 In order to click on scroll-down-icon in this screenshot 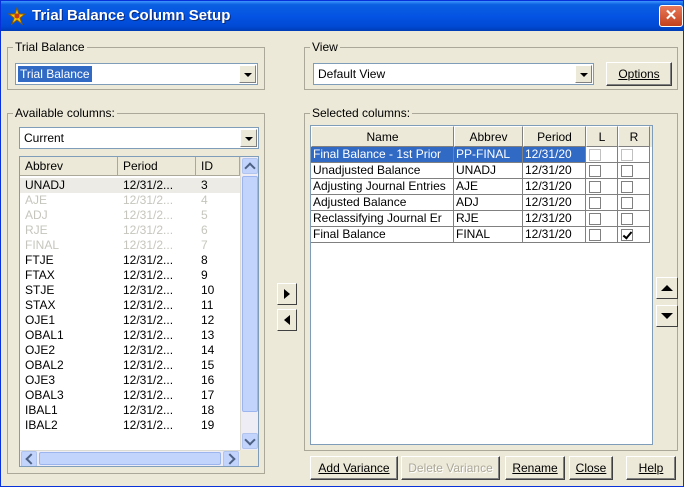, I will do `click(250, 441)`.